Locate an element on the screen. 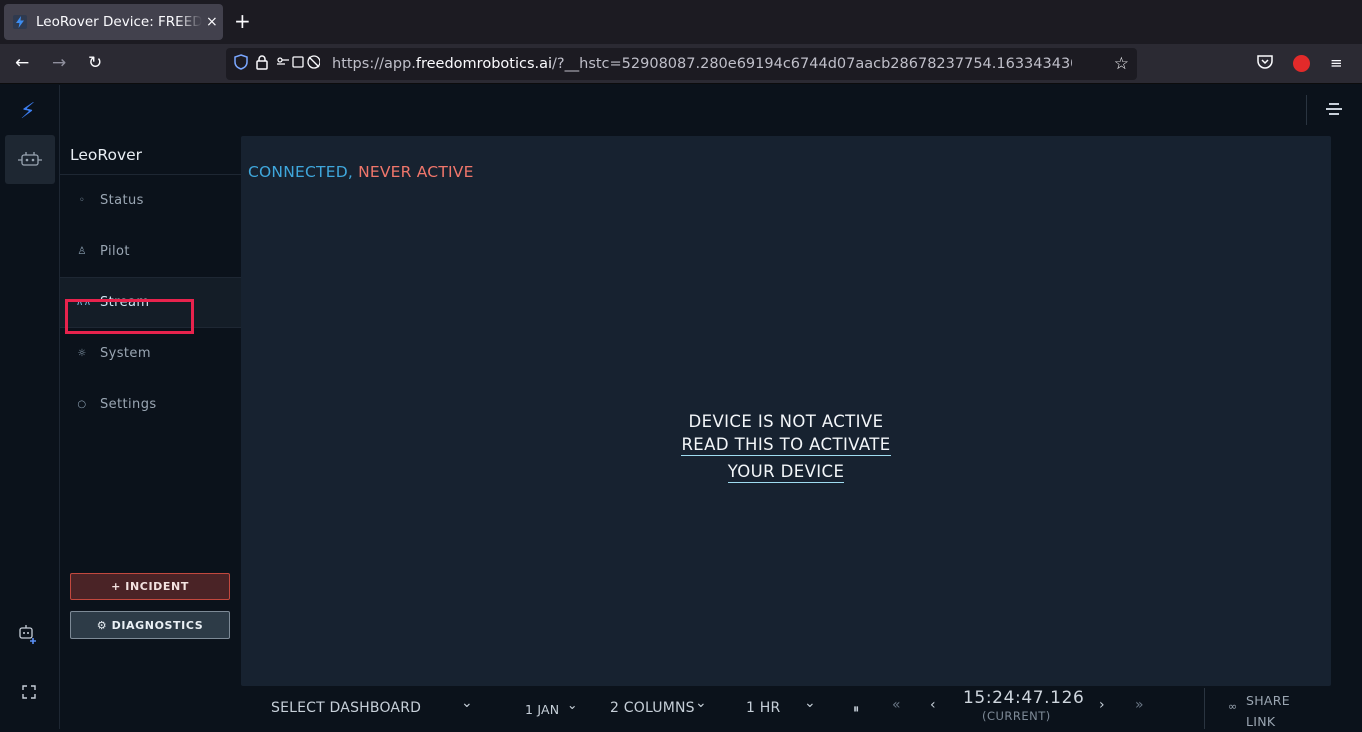 The height and width of the screenshot is (732, 1362). range-select: 1 HR is located at coordinates (763, 708).